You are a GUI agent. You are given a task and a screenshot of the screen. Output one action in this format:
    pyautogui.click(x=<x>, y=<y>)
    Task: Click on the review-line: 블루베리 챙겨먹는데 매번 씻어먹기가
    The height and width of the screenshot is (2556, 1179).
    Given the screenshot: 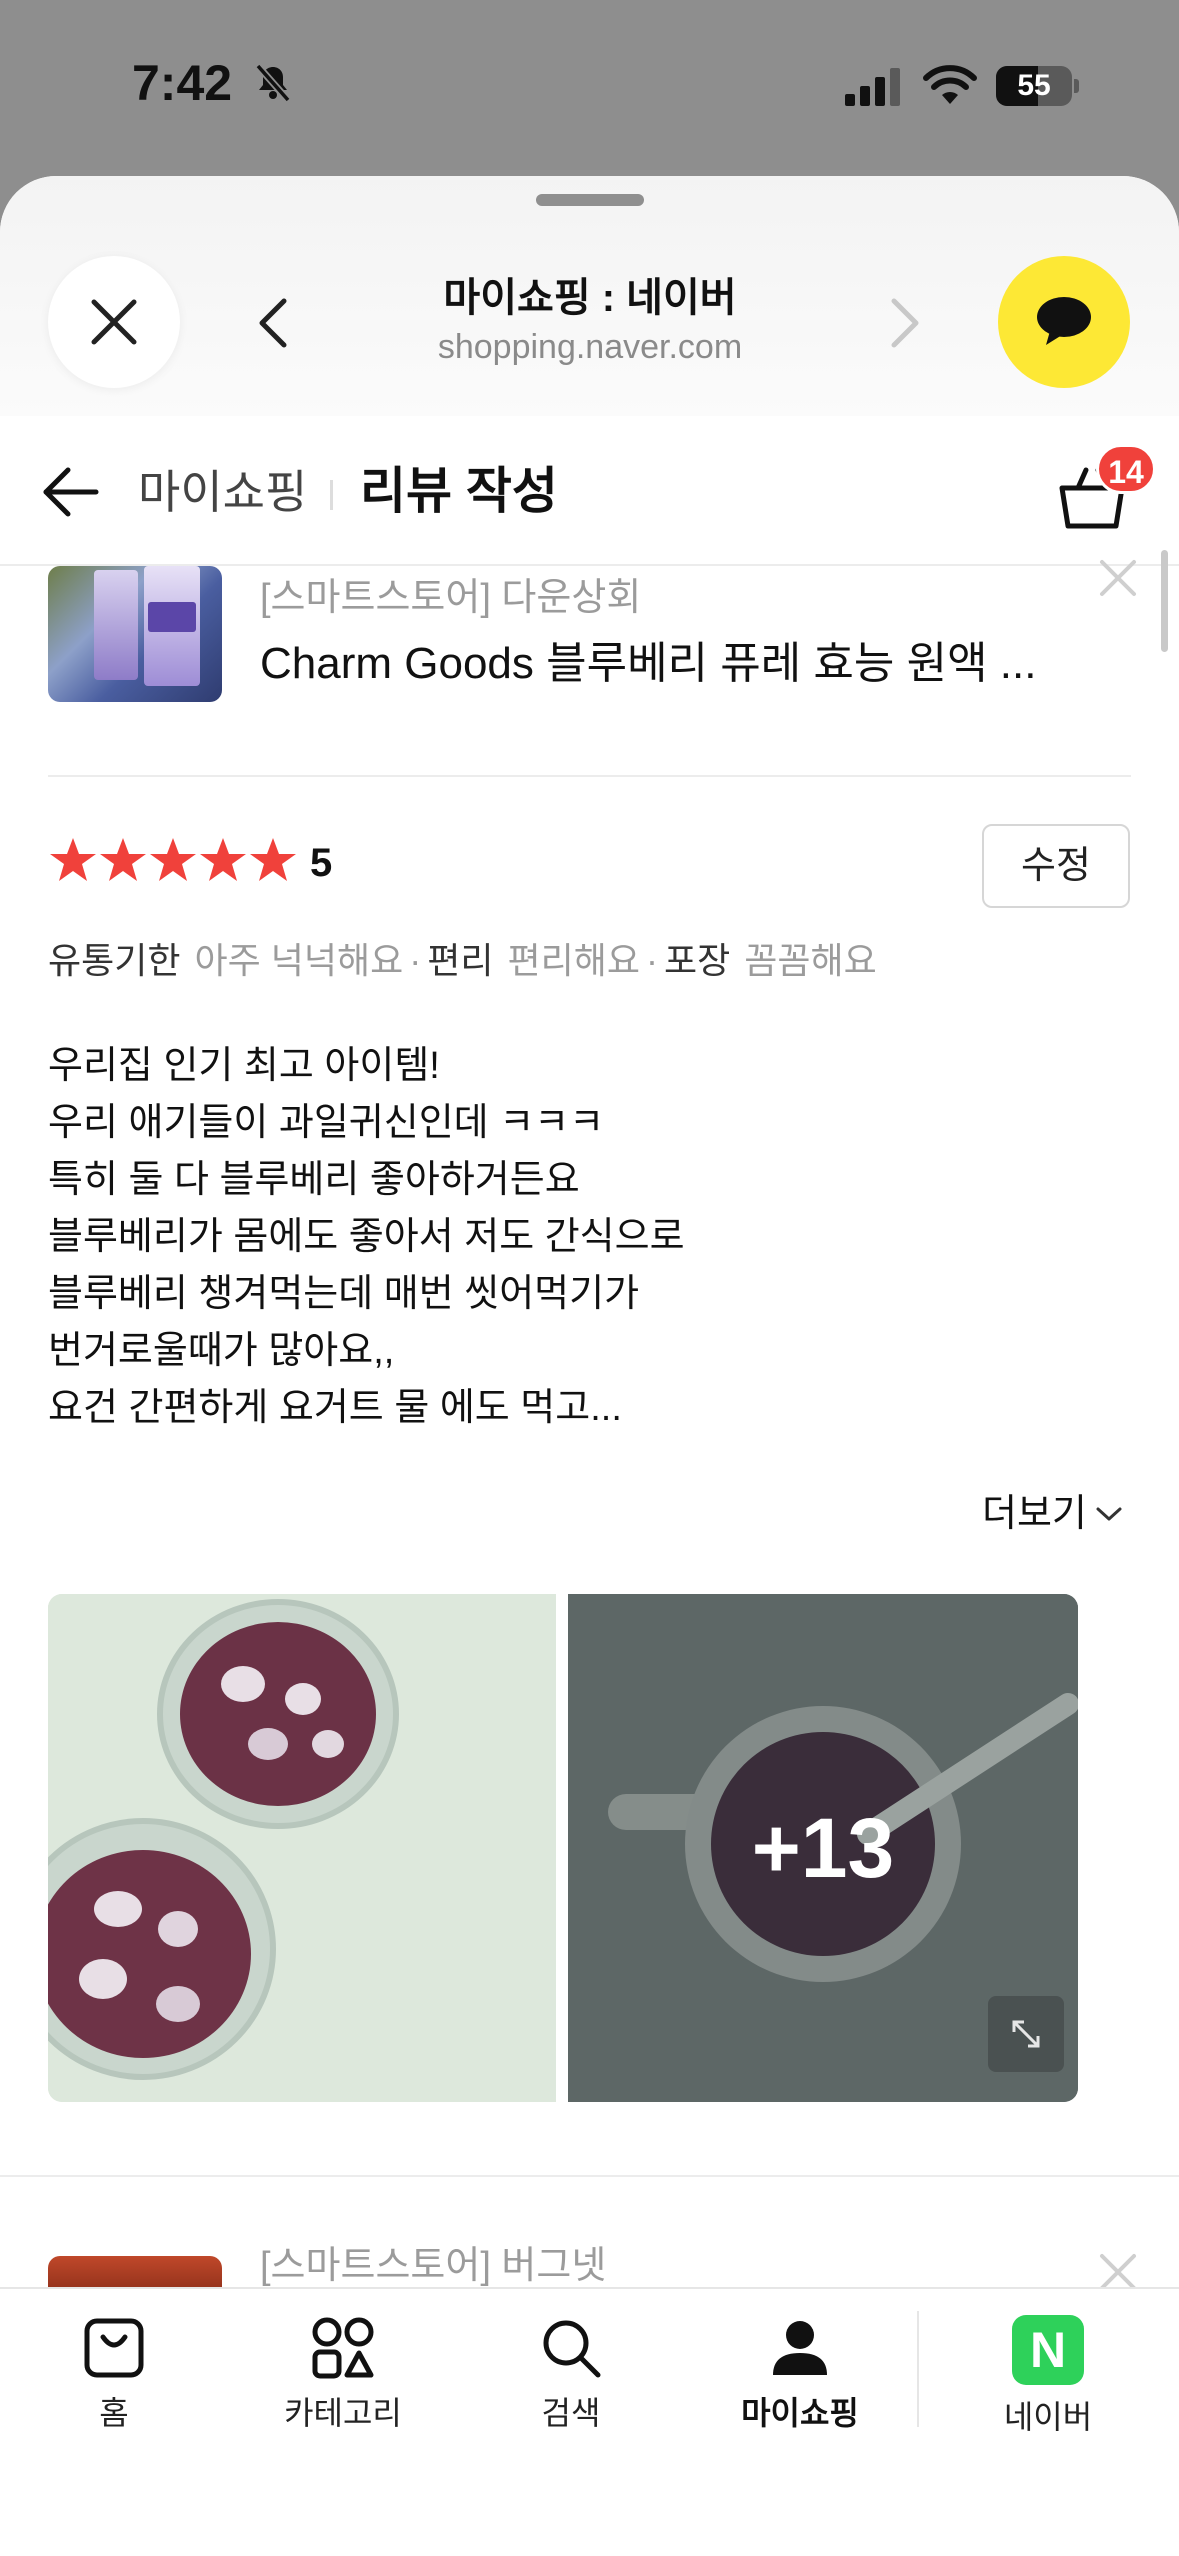 What is the action you would take?
    pyautogui.click(x=344, y=1294)
    